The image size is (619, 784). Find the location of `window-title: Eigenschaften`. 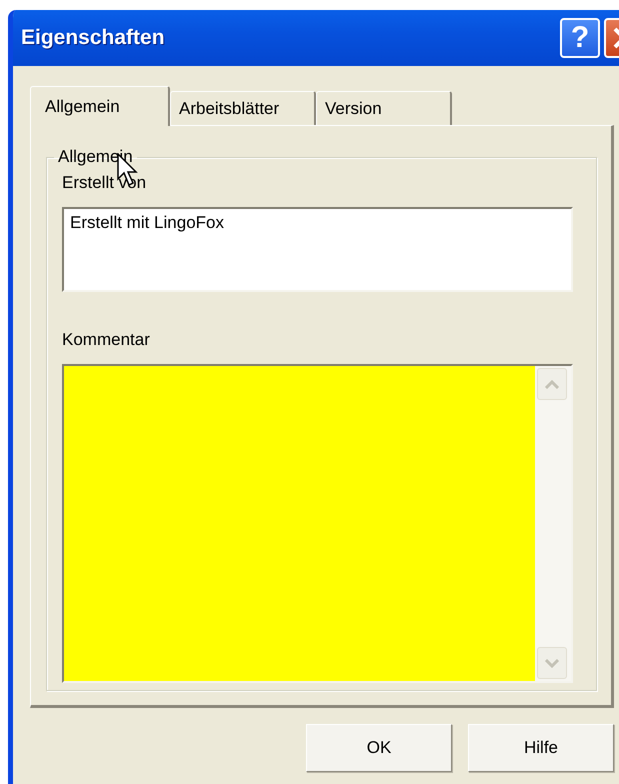

window-title: Eigenschaften is located at coordinates (93, 38).